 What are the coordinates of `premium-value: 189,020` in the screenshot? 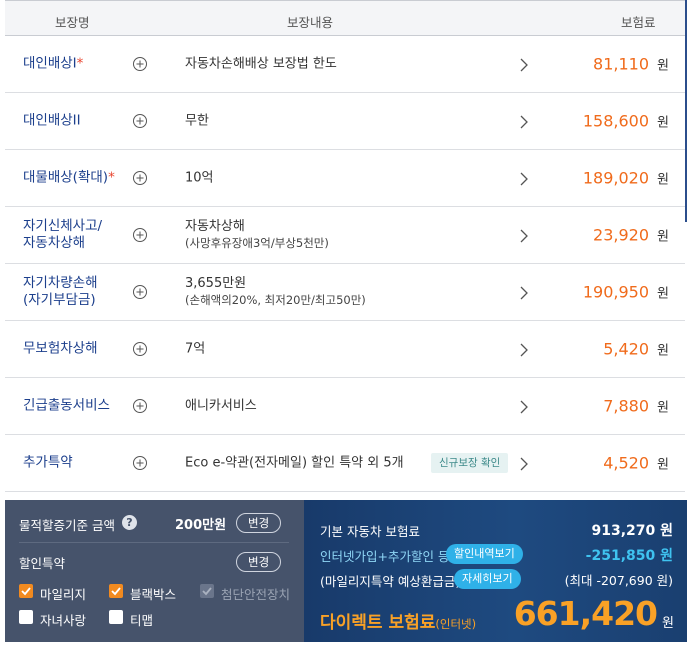 It's located at (615, 178).